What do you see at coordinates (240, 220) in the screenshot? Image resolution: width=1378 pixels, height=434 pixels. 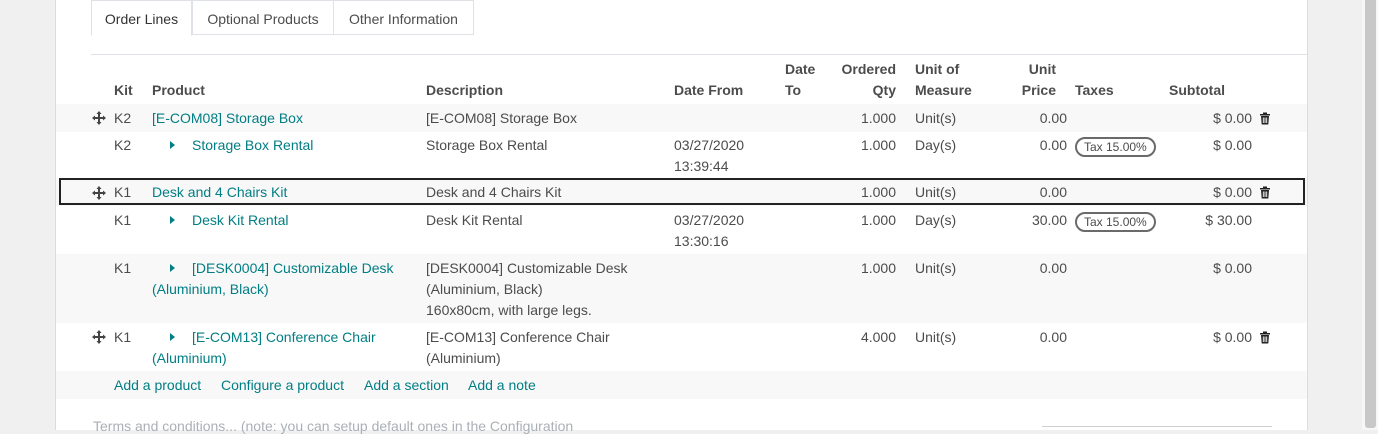 I see `product-link: Desk Kit Rental` at bounding box center [240, 220].